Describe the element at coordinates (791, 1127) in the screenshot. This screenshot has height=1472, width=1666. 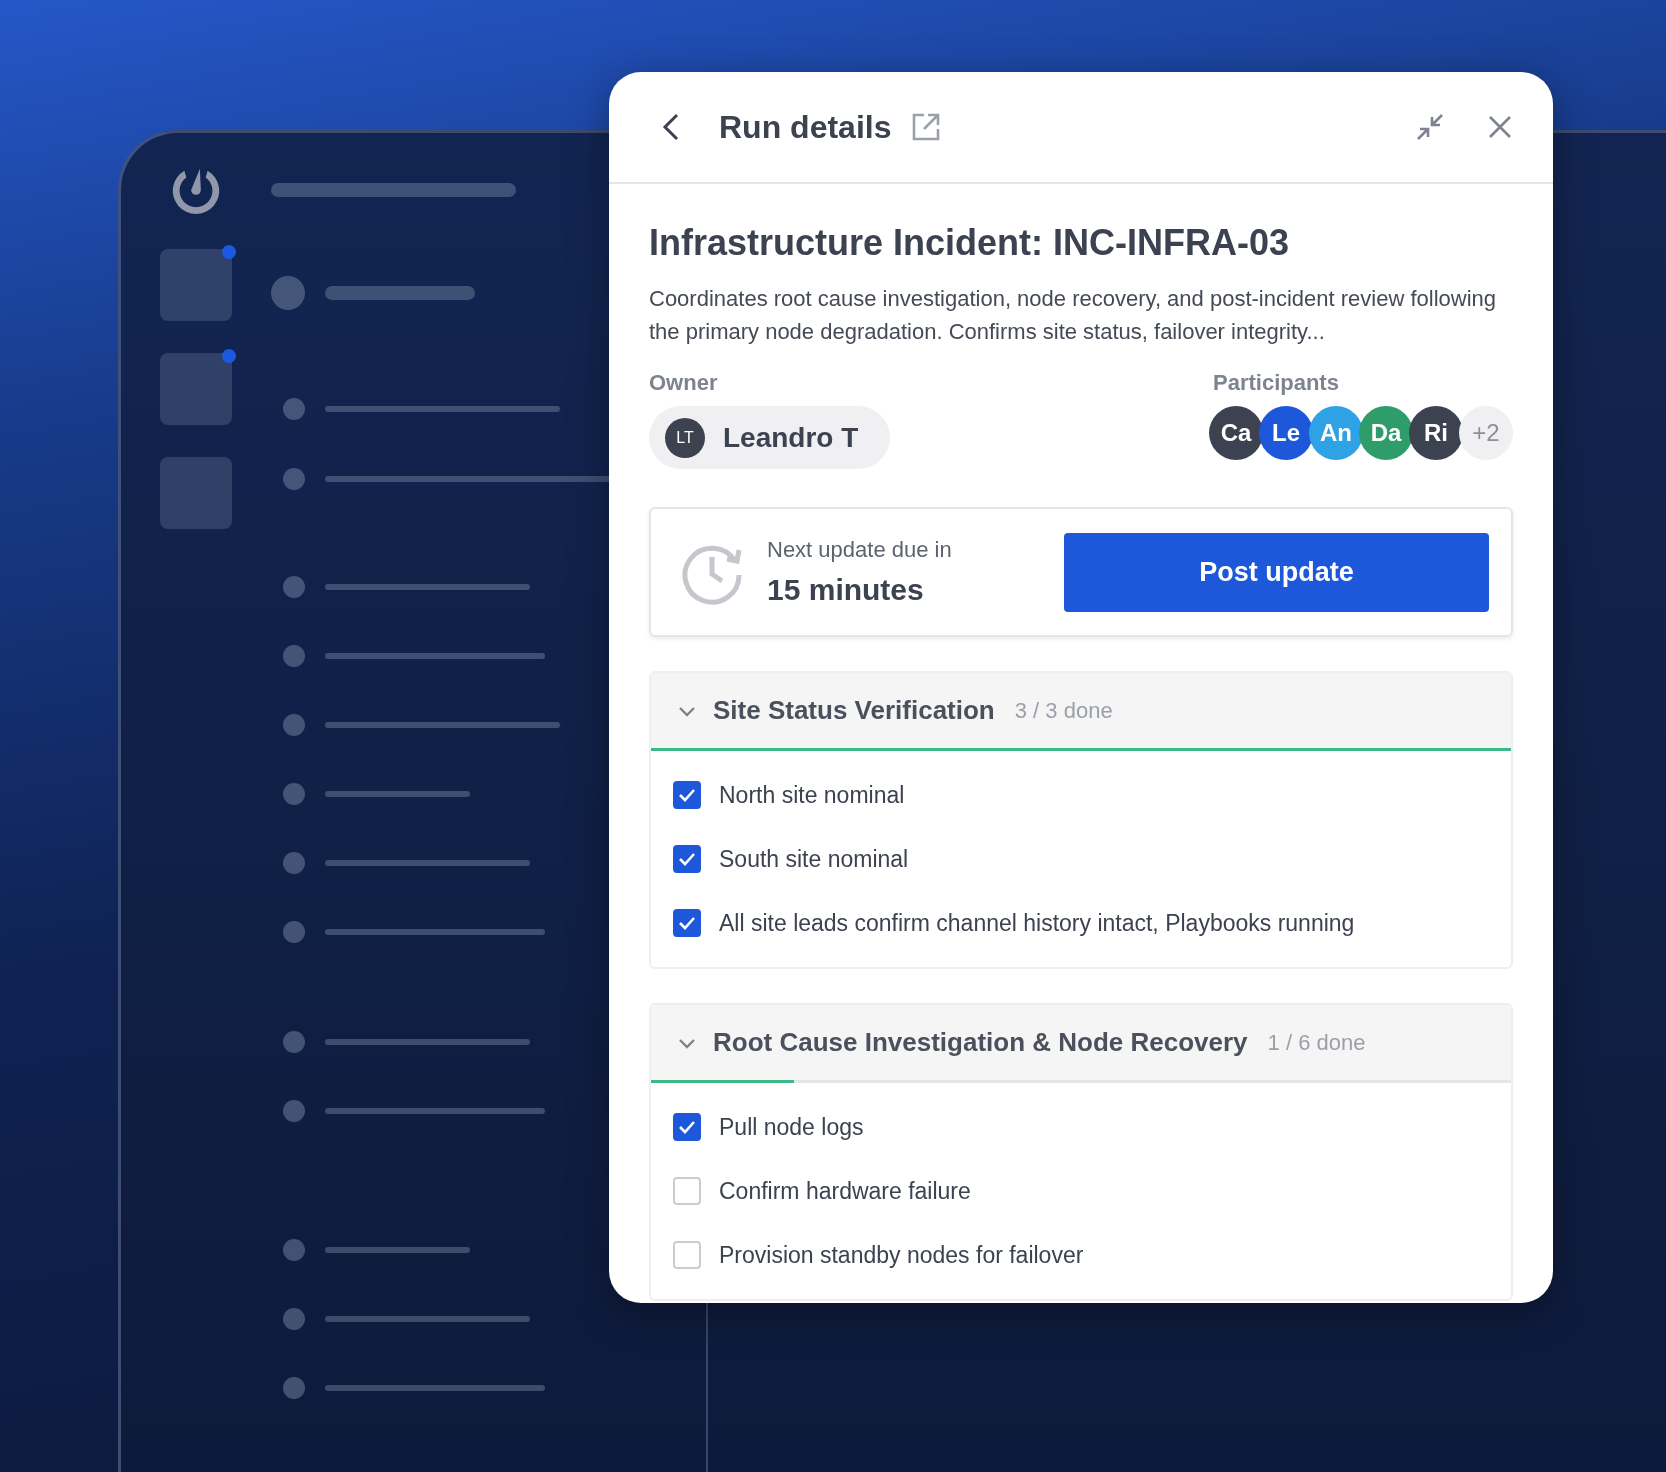
I see `checklist-item-label: Pull node logs` at that location.